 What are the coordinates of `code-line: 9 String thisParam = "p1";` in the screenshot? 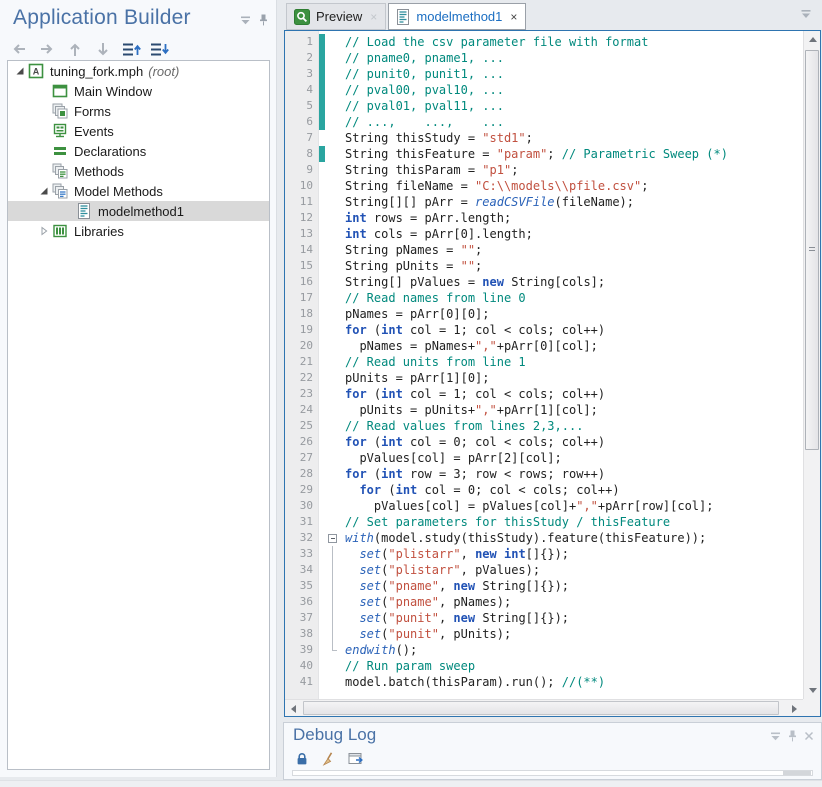 It's located at (544, 170).